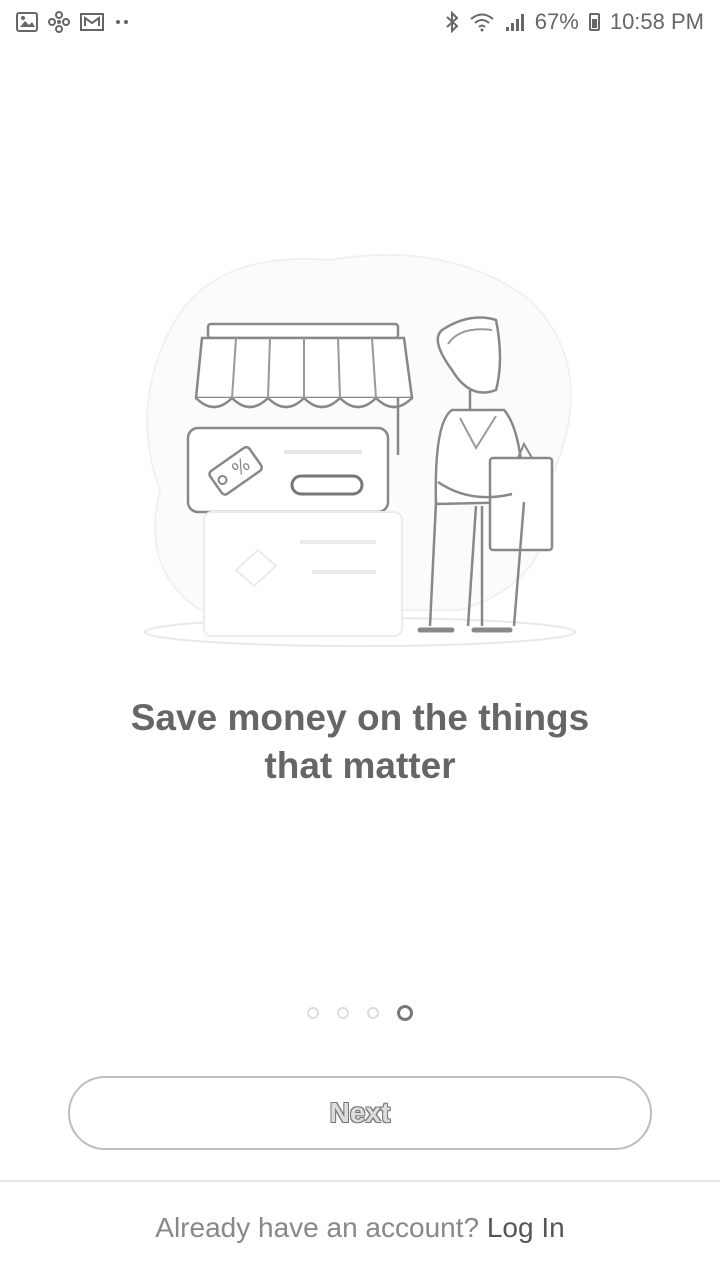  Describe the element at coordinates (360, 742) in the screenshot. I see `onboarding-headline: Save money on the things that matter` at that location.